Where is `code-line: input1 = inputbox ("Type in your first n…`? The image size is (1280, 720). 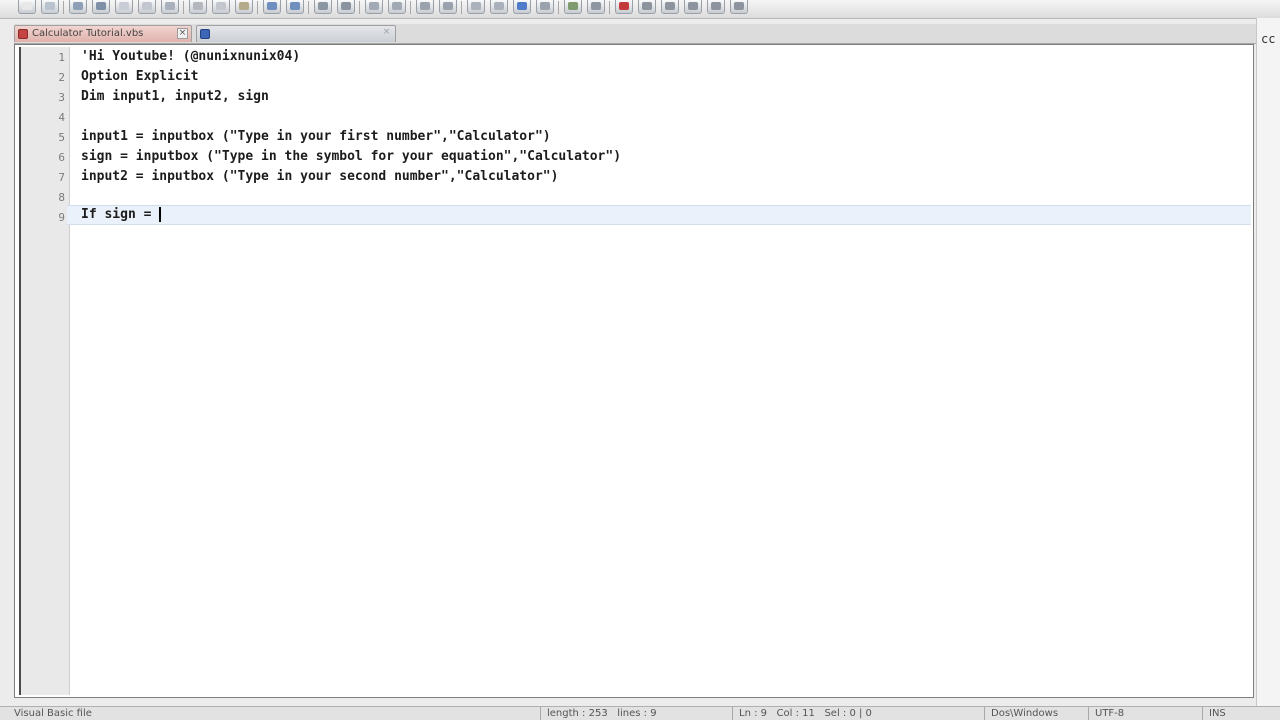
code-line: input1 = inputbox ("Type in your first n… is located at coordinates (666, 137).